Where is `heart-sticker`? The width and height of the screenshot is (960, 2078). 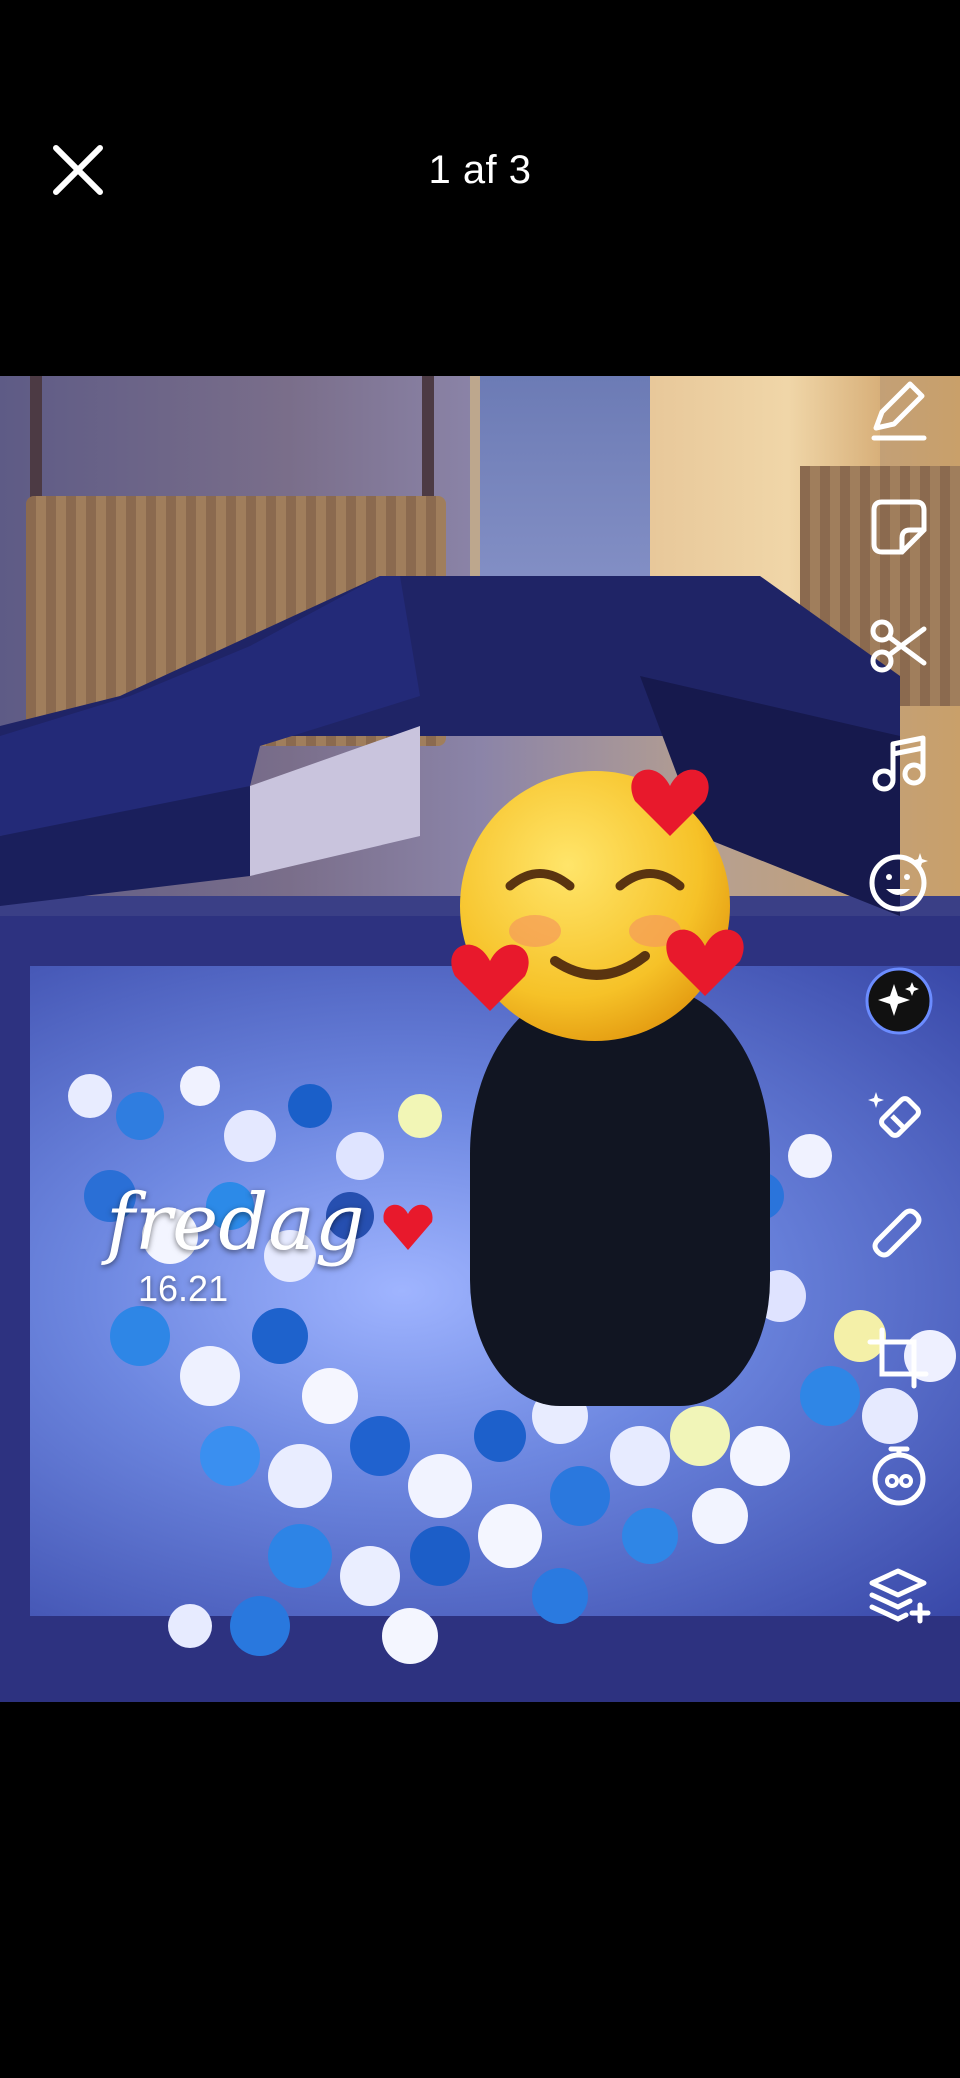
heart-sticker is located at coordinates (408, 1226).